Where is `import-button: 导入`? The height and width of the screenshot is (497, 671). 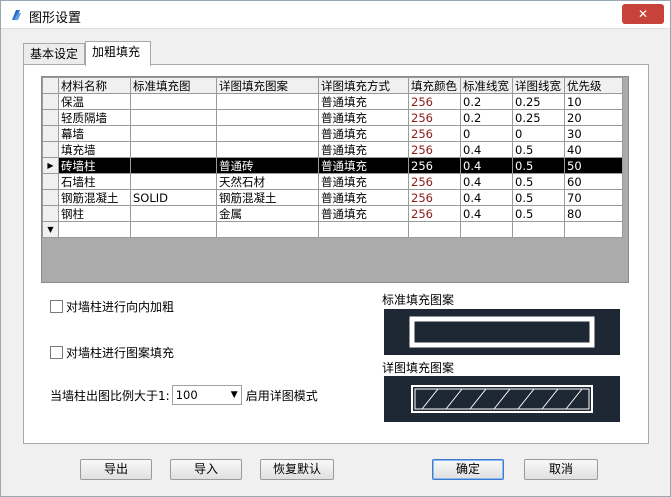 import-button: 导入 is located at coordinates (206, 469).